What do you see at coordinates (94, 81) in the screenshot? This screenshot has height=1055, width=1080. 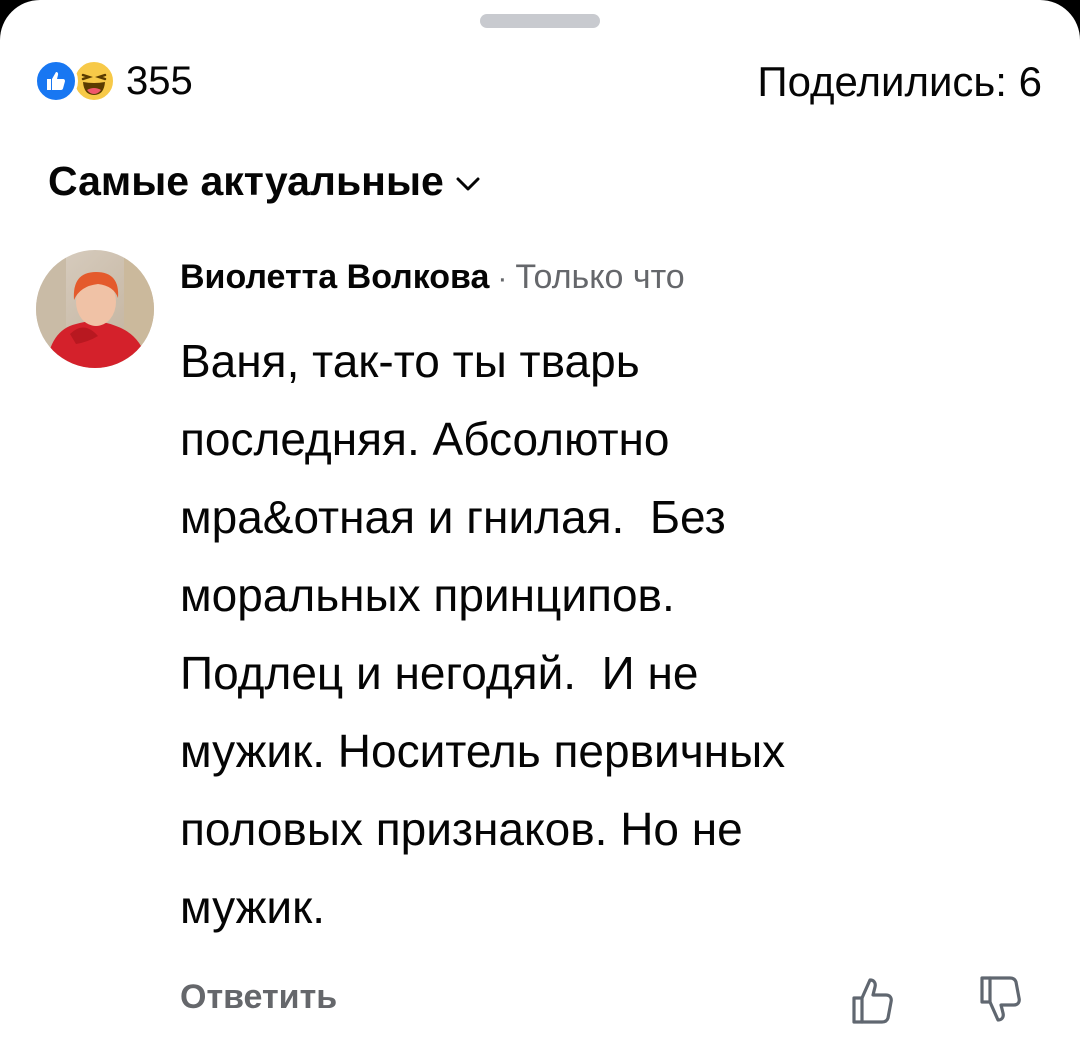 I see `haha-reaction-icon` at bounding box center [94, 81].